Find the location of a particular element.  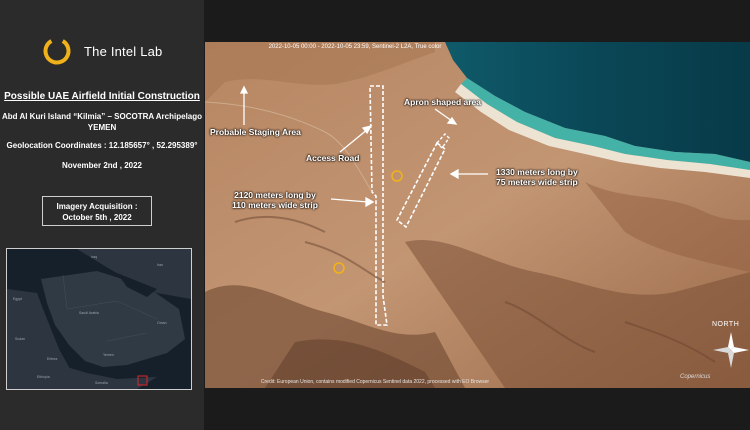

label-long-strip-line2: 110 meters wide strip is located at coordinates (275, 205).